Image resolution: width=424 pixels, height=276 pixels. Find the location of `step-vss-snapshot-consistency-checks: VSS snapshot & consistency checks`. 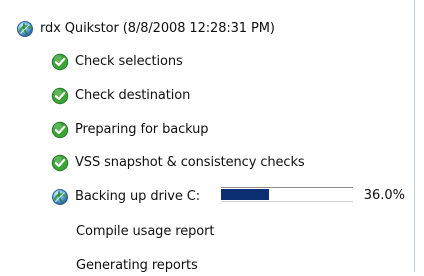

step-vss-snapshot-consistency-checks: VSS snapshot & consistency checks is located at coordinates (178, 163).